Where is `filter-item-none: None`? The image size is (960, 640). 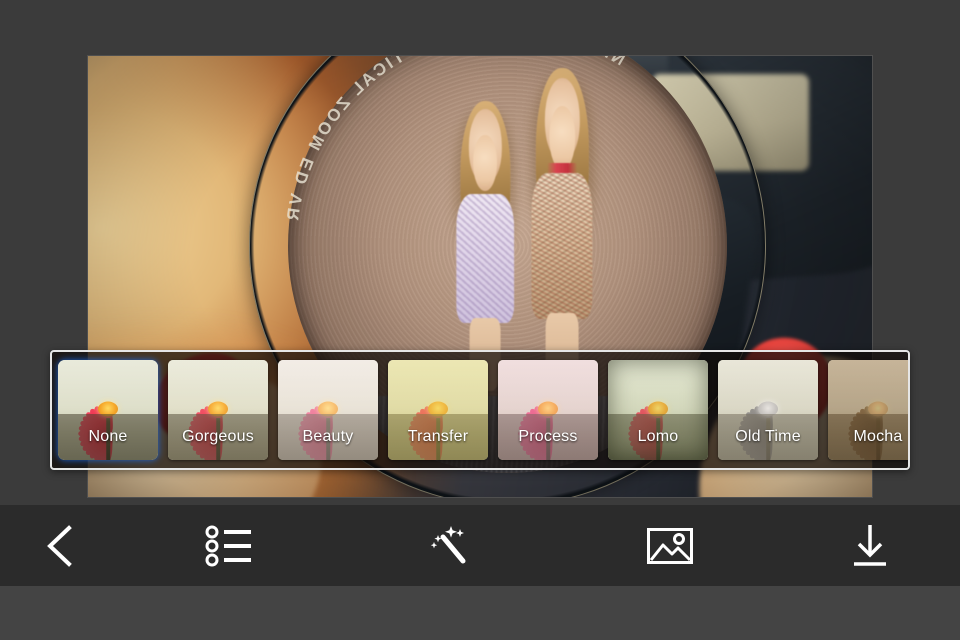 filter-item-none: None is located at coordinates (108, 410).